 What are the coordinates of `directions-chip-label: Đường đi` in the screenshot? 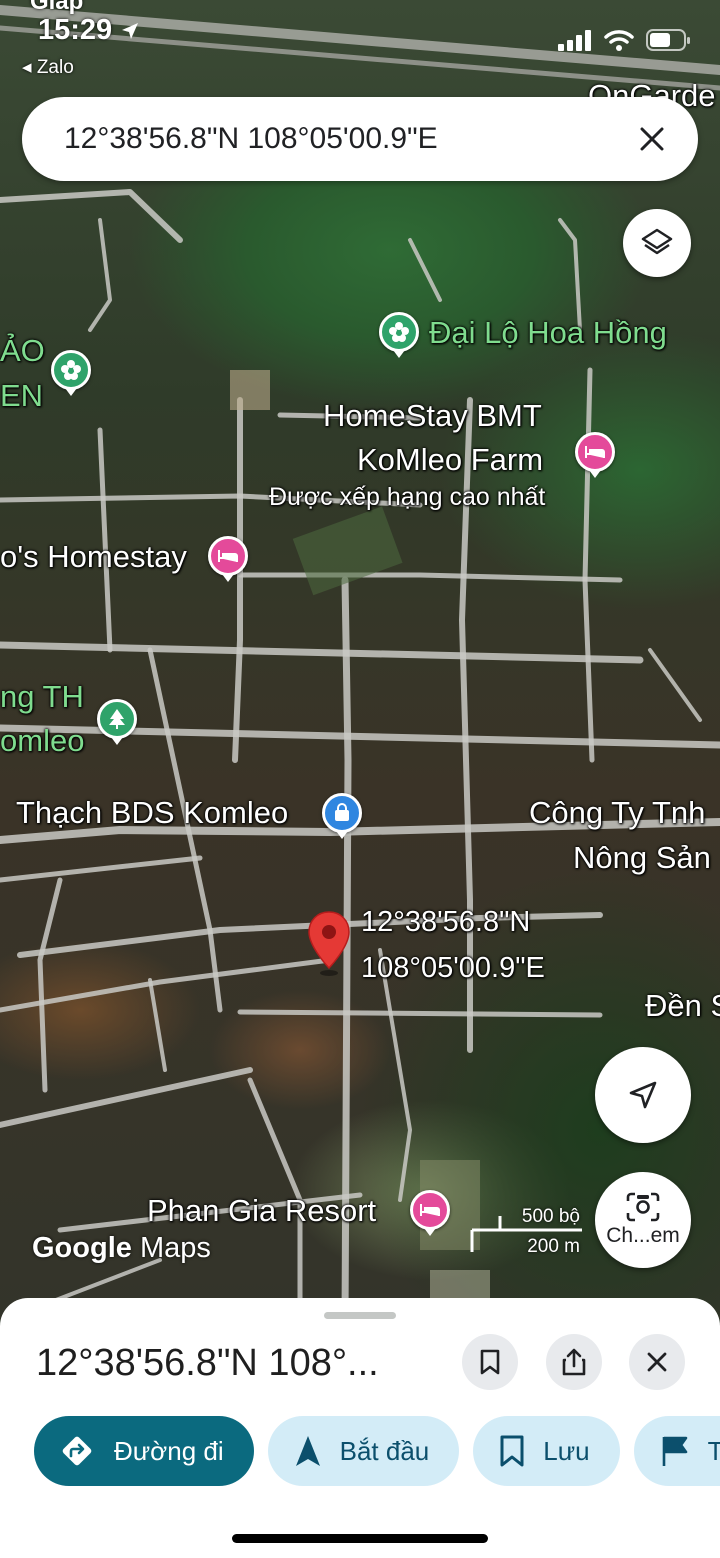 It's located at (169, 1450).